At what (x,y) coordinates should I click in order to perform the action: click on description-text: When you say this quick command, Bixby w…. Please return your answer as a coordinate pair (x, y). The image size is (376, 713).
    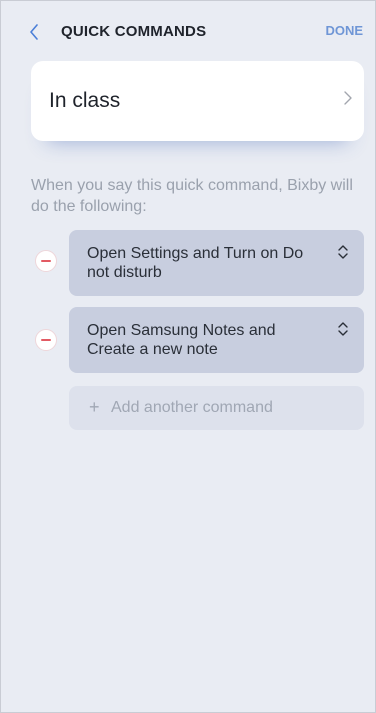
    Looking at the image, I should click on (192, 196).